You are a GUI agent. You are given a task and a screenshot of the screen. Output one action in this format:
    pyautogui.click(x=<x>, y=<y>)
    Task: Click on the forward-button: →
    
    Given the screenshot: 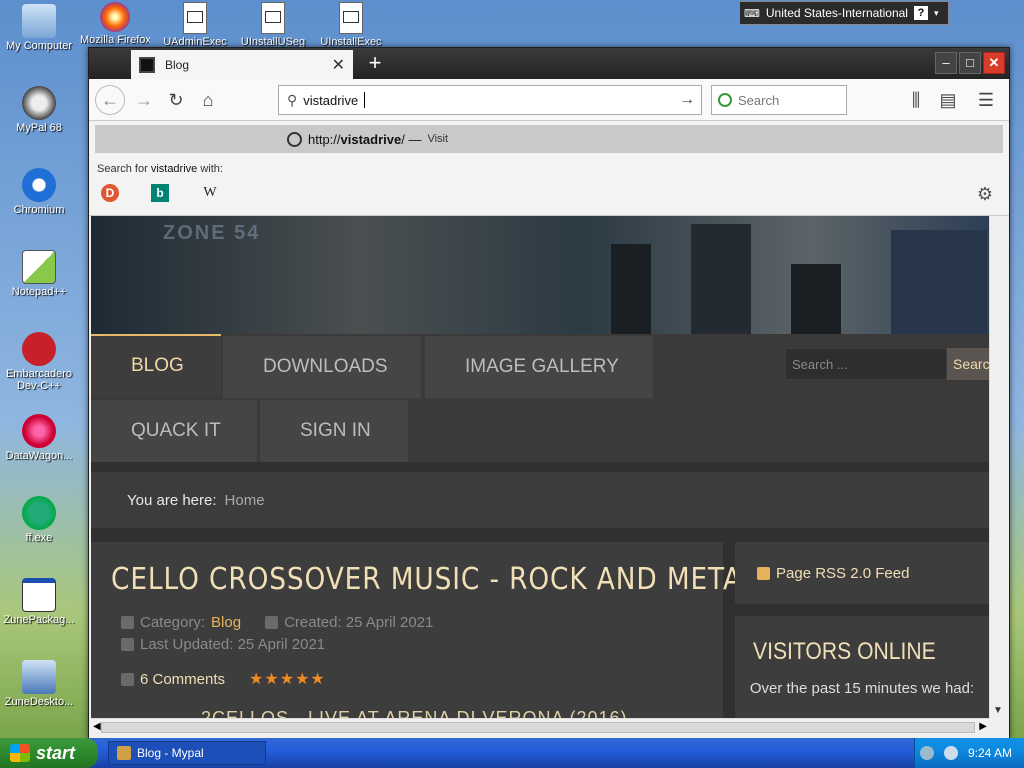 What is the action you would take?
    pyautogui.click(x=144, y=100)
    